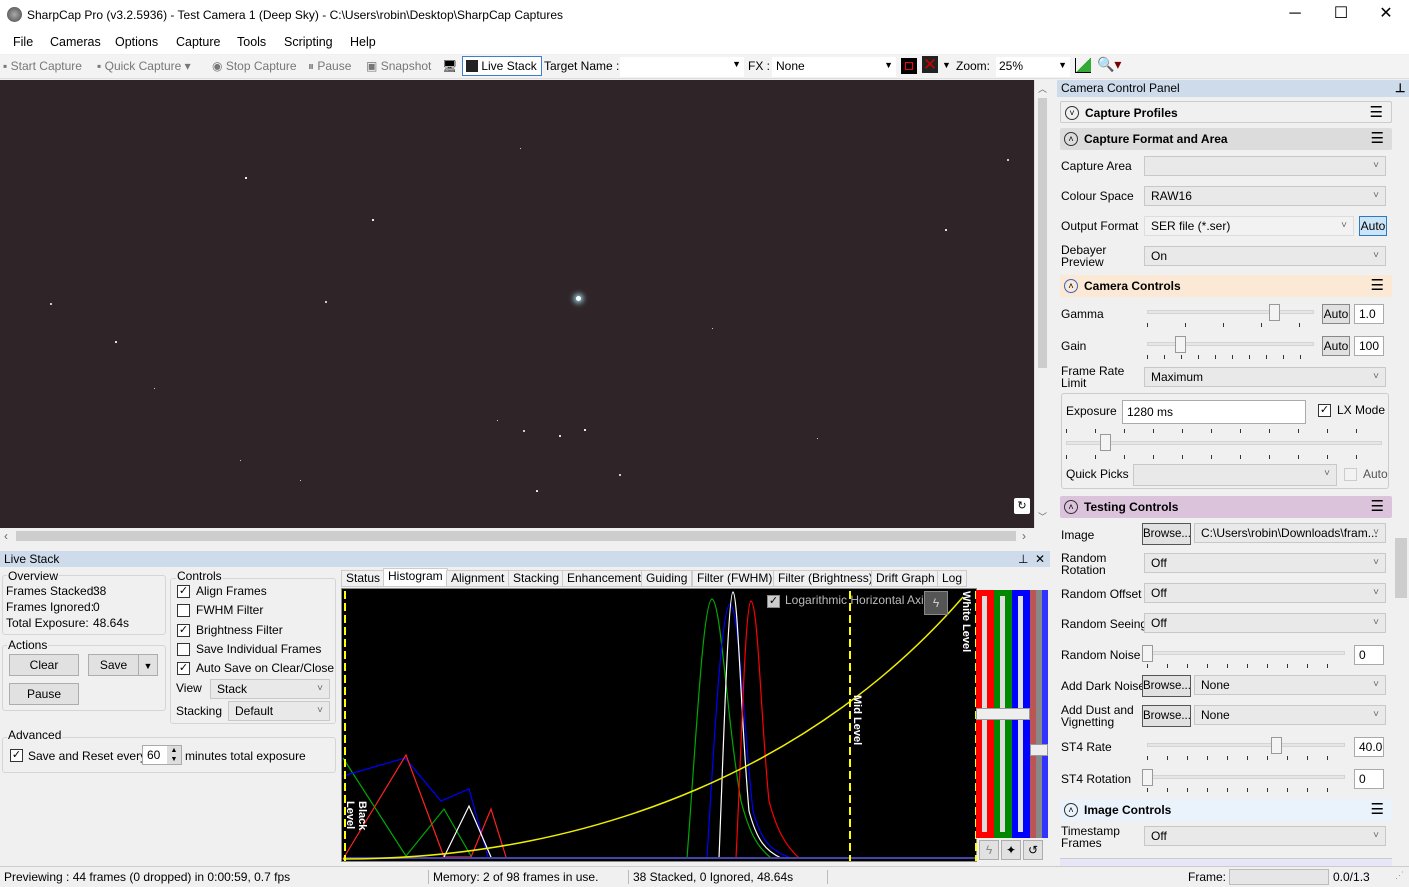 This screenshot has width=1409, height=887. I want to click on tab-drift-graph: Drift Graph, so click(905, 578).